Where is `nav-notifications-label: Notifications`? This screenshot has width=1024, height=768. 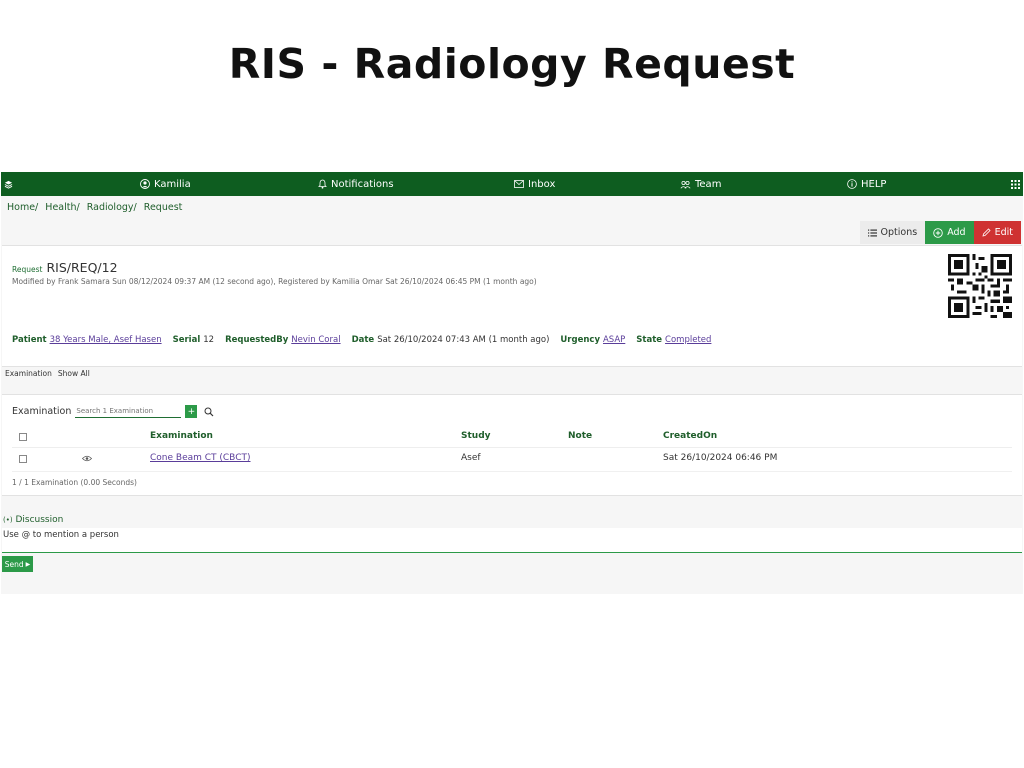
nav-notifications-label: Notifications is located at coordinates (362, 184).